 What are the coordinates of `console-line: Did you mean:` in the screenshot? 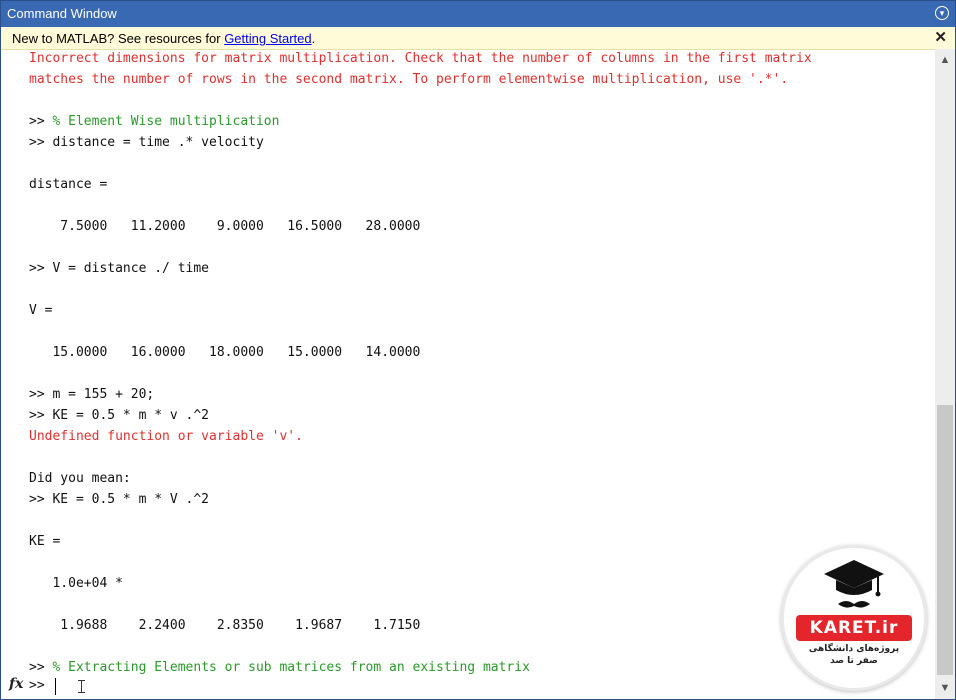 It's located at (80, 478).